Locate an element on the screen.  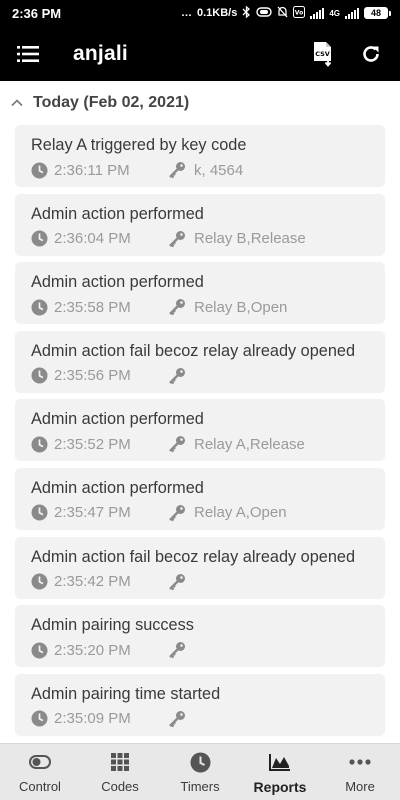
event-time-wrap: 2:35:09 PM is located at coordinates (99, 718).